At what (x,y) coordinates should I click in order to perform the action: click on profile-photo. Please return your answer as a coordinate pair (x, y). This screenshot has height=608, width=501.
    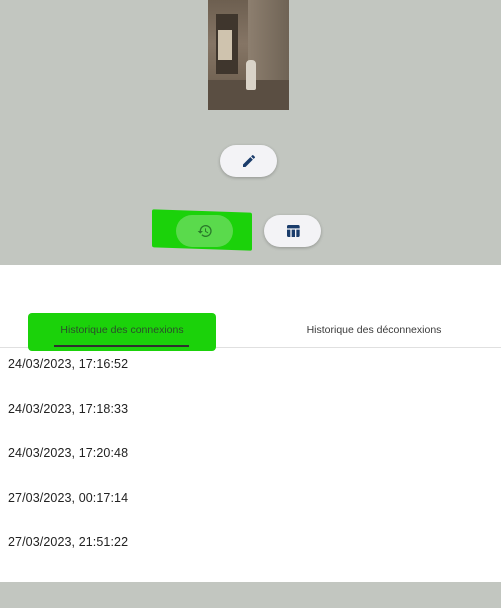
    Looking at the image, I should click on (248, 55).